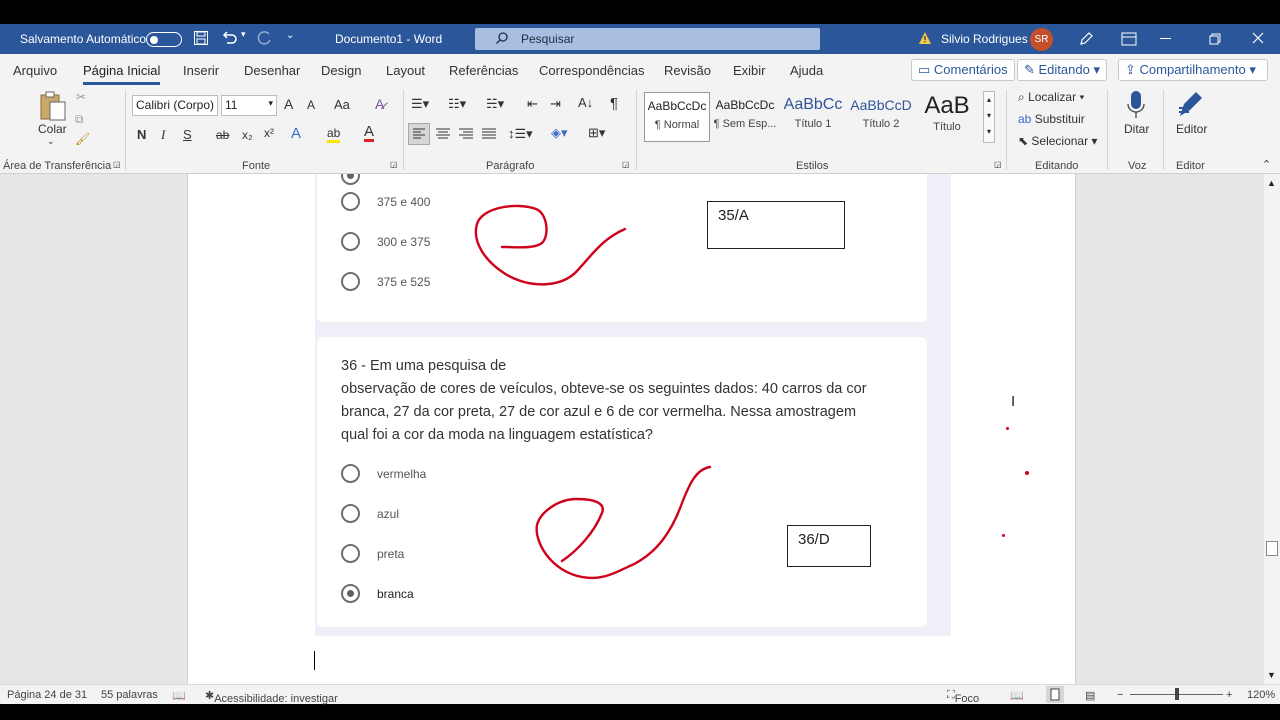 The height and width of the screenshot is (720, 1280). What do you see at coordinates (1055, 694) in the screenshot?
I see `print-layout-icon` at bounding box center [1055, 694].